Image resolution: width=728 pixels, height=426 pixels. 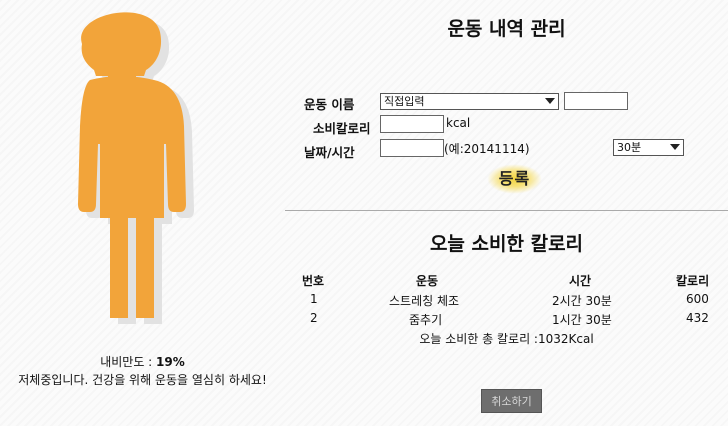 I want to click on exercise-name-input, so click(x=596, y=101).